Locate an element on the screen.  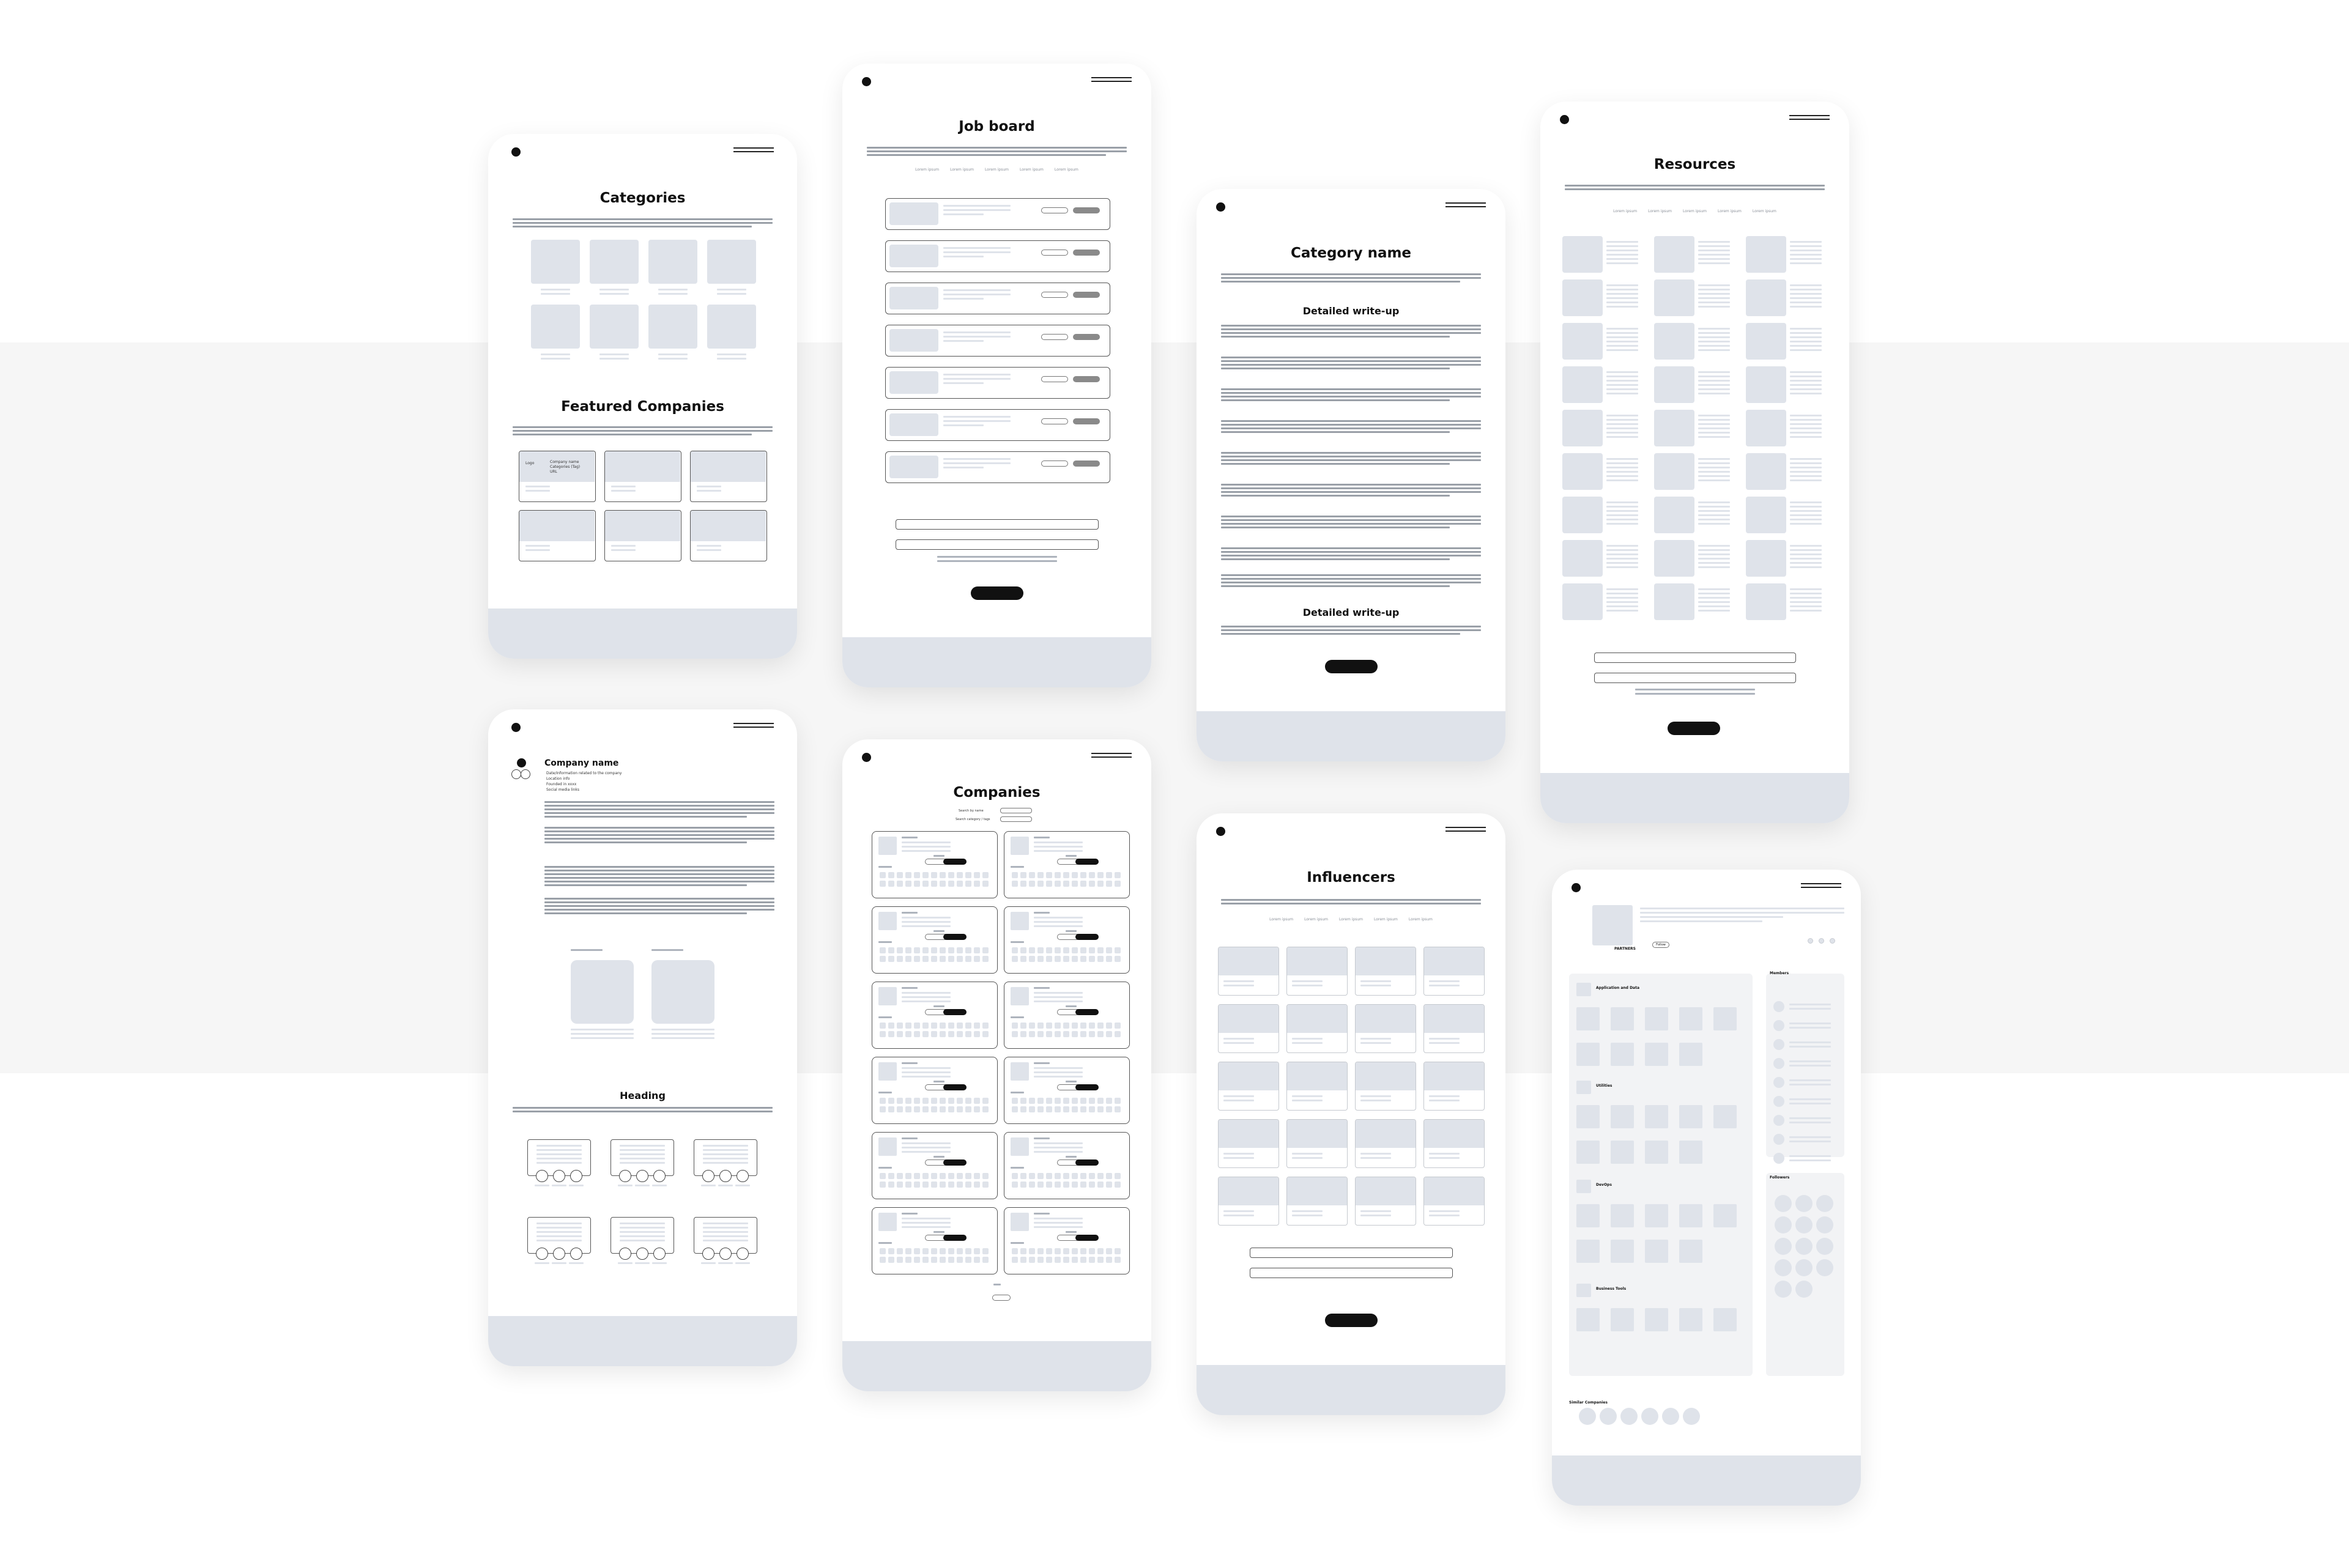
media-thumbnail is located at coordinates (682, 992).